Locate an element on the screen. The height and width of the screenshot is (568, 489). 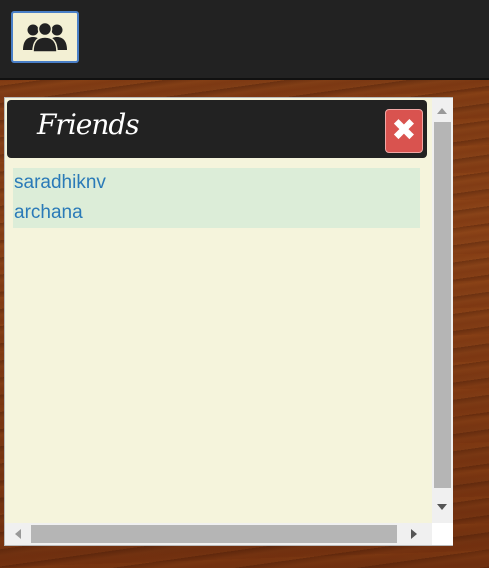
friend-item: archana is located at coordinates (216, 213).